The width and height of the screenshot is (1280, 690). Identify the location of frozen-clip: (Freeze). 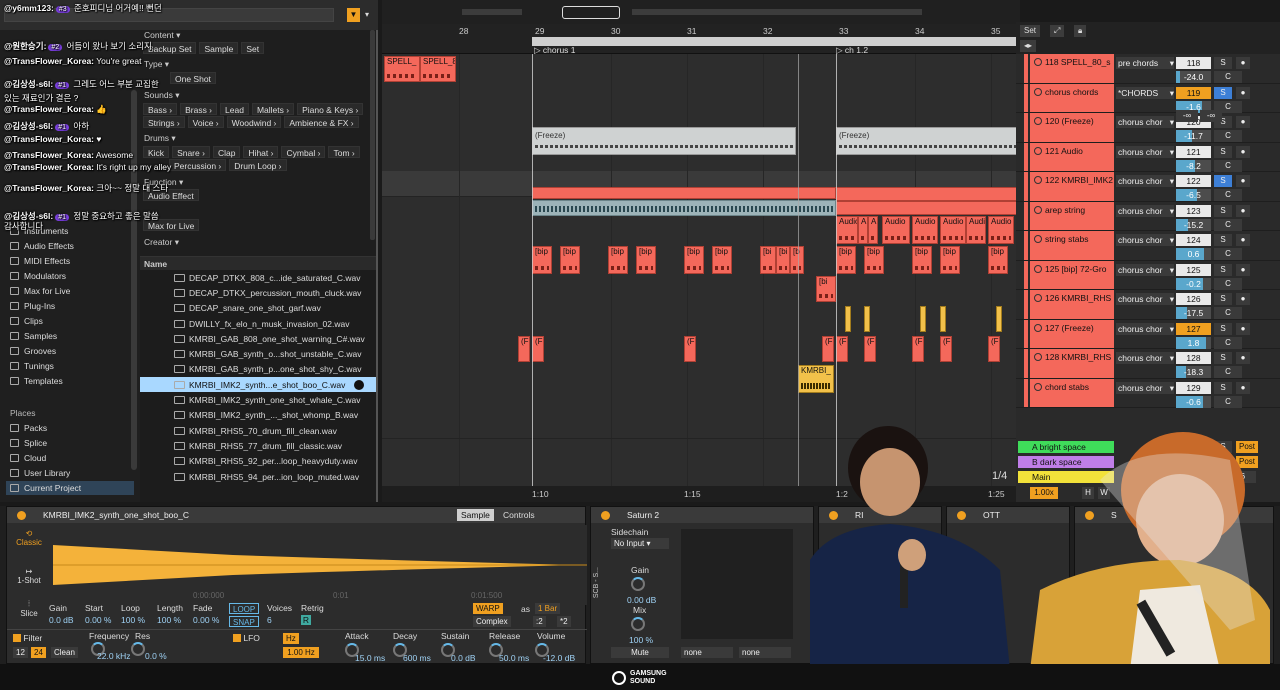
(664, 141).